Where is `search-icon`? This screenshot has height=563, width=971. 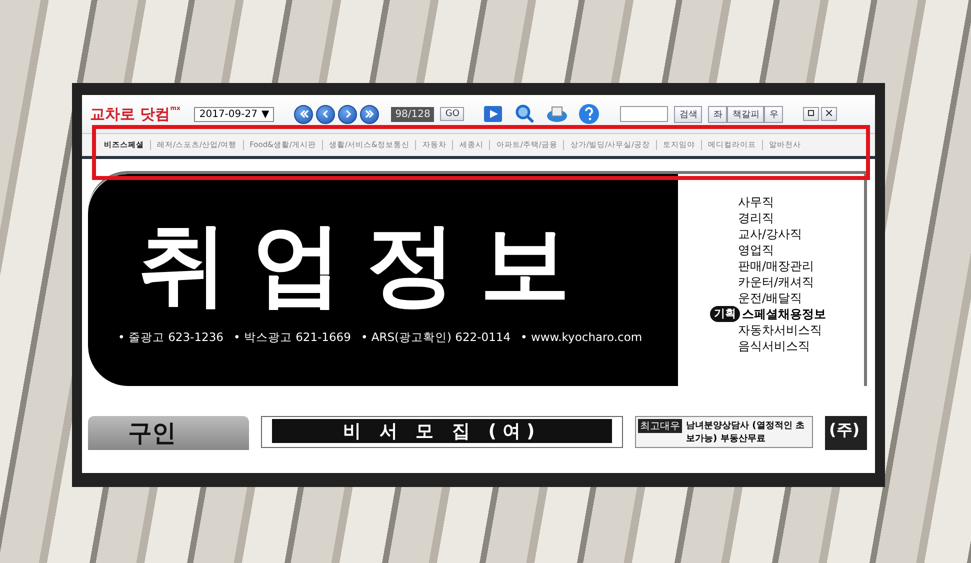 search-icon is located at coordinates (525, 114).